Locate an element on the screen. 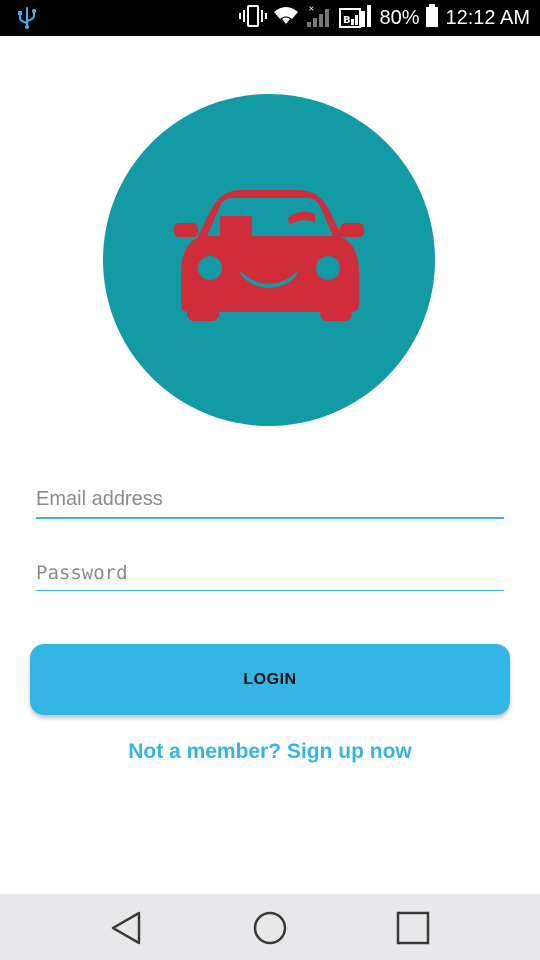 The width and height of the screenshot is (540, 960). signal-icon: × is located at coordinates (319, 18).